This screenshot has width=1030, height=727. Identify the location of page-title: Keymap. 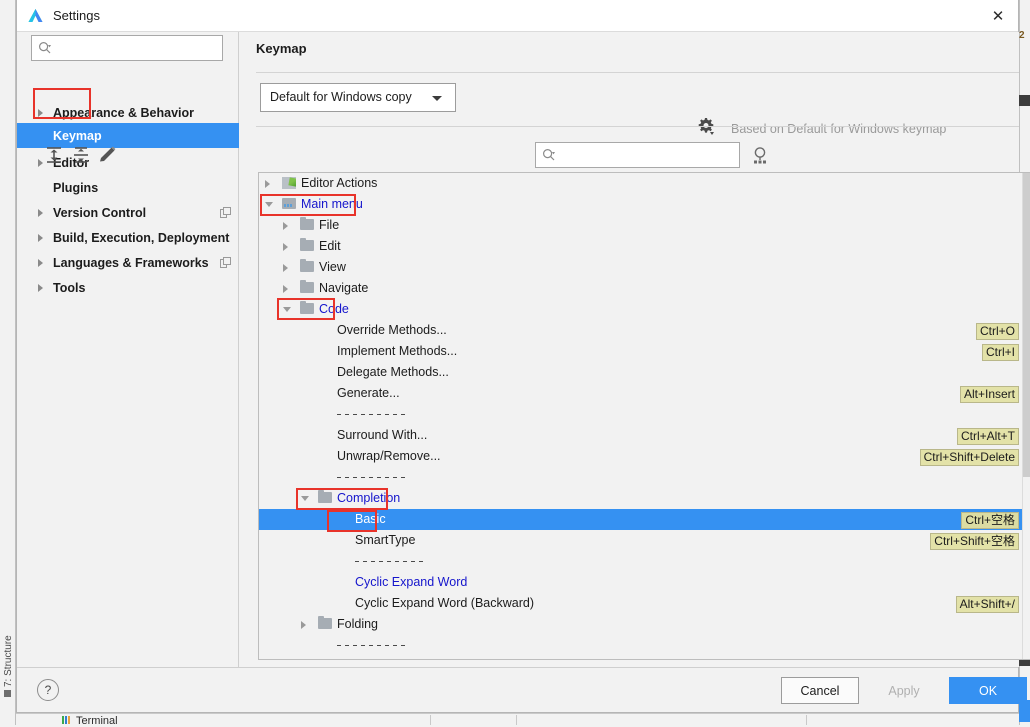
(281, 48).